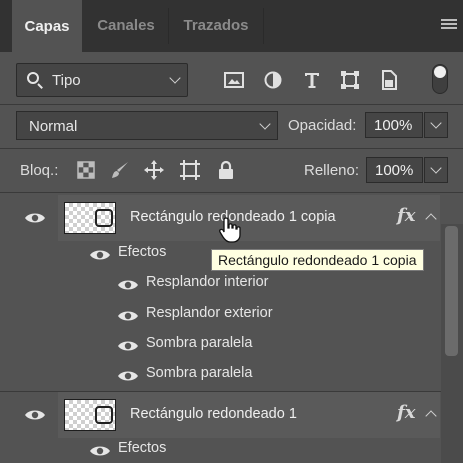 The width and height of the screenshot is (463, 463). What do you see at coordinates (332, 170) in the screenshot?
I see `fill-label: Relleno:` at bounding box center [332, 170].